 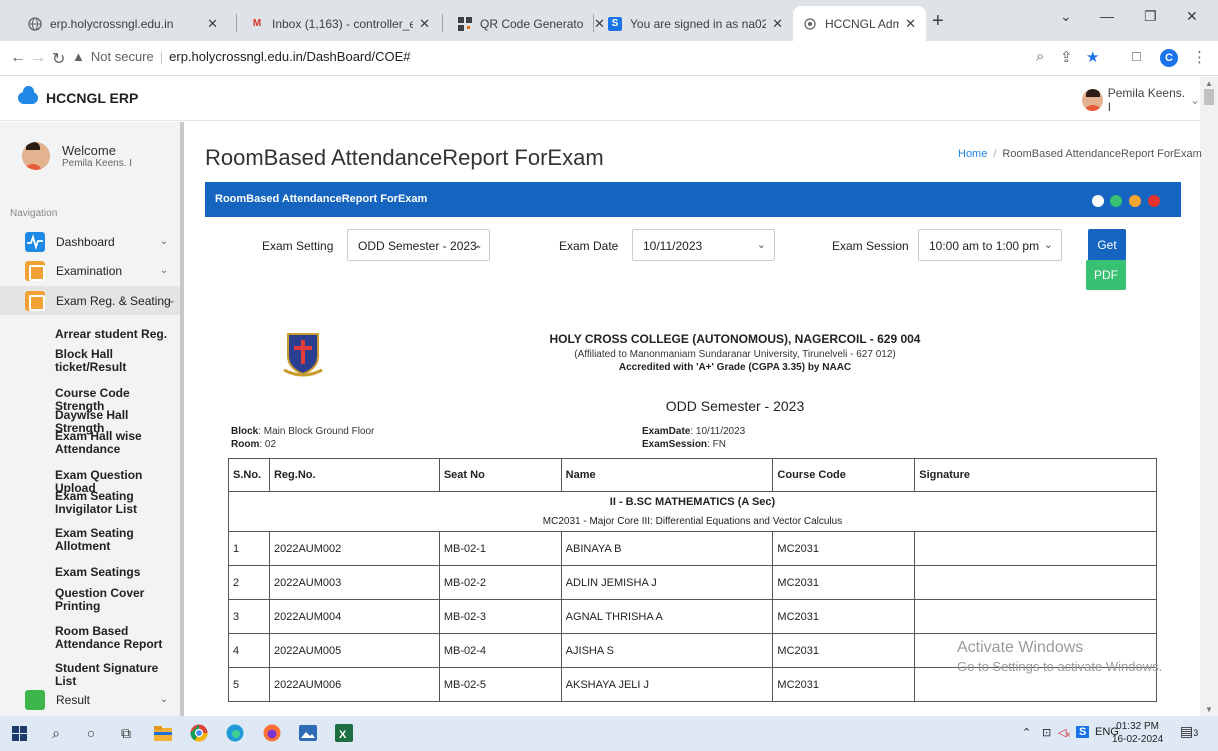 I want to click on signature-cell, so click(x=1035, y=582).